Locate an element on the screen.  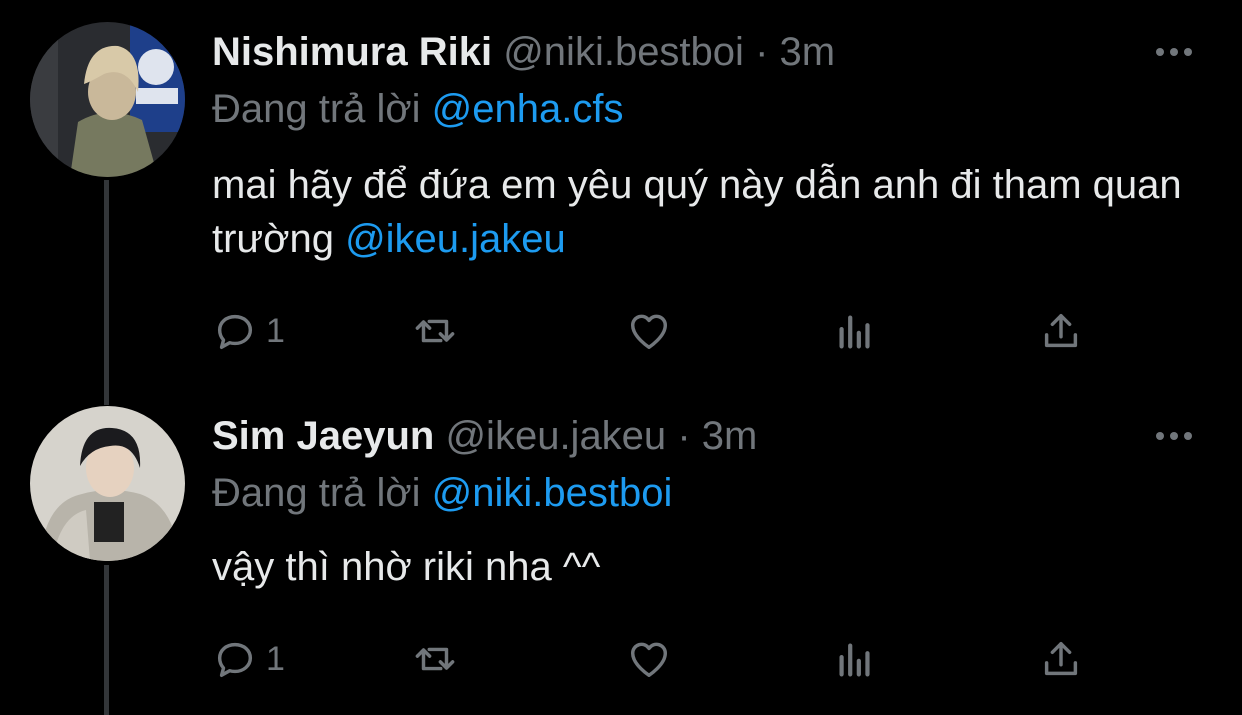
tweet-header: Nishimura Riki @niki.bestboi · 3m is located at coordinates (523, 52).